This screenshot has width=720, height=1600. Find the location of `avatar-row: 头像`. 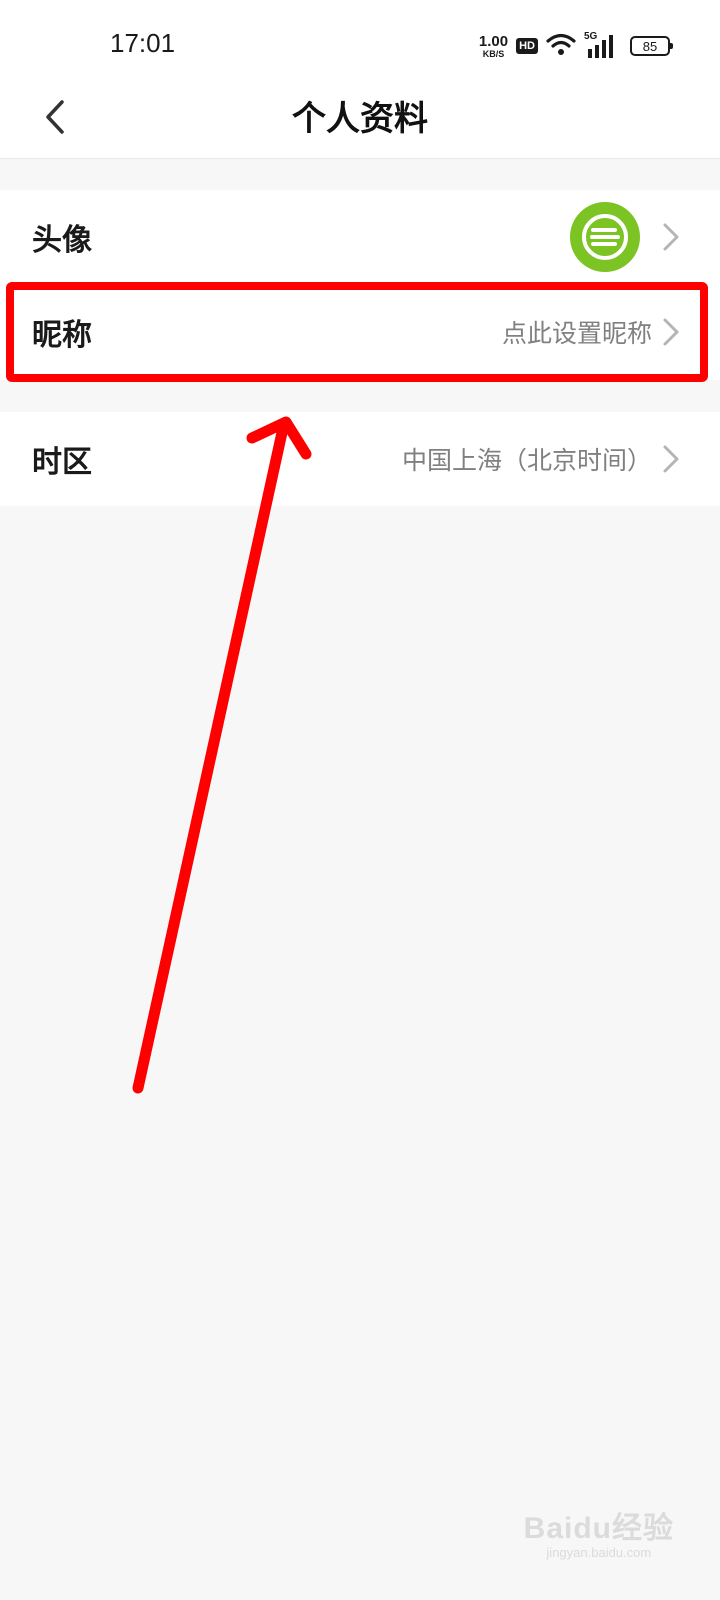

avatar-row: 头像 is located at coordinates (360, 237).